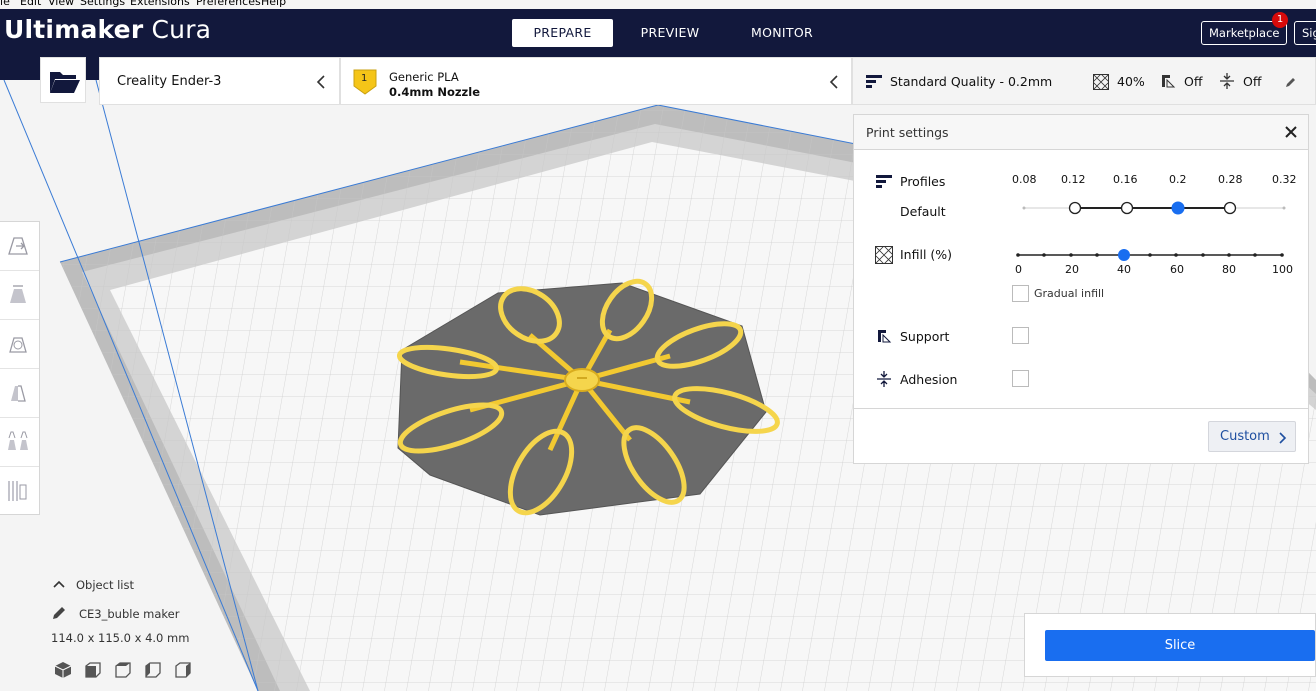 The image size is (1316, 691). What do you see at coordinates (1252, 81) in the screenshot?
I see `adhesion-summary-value: Off` at bounding box center [1252, 81].